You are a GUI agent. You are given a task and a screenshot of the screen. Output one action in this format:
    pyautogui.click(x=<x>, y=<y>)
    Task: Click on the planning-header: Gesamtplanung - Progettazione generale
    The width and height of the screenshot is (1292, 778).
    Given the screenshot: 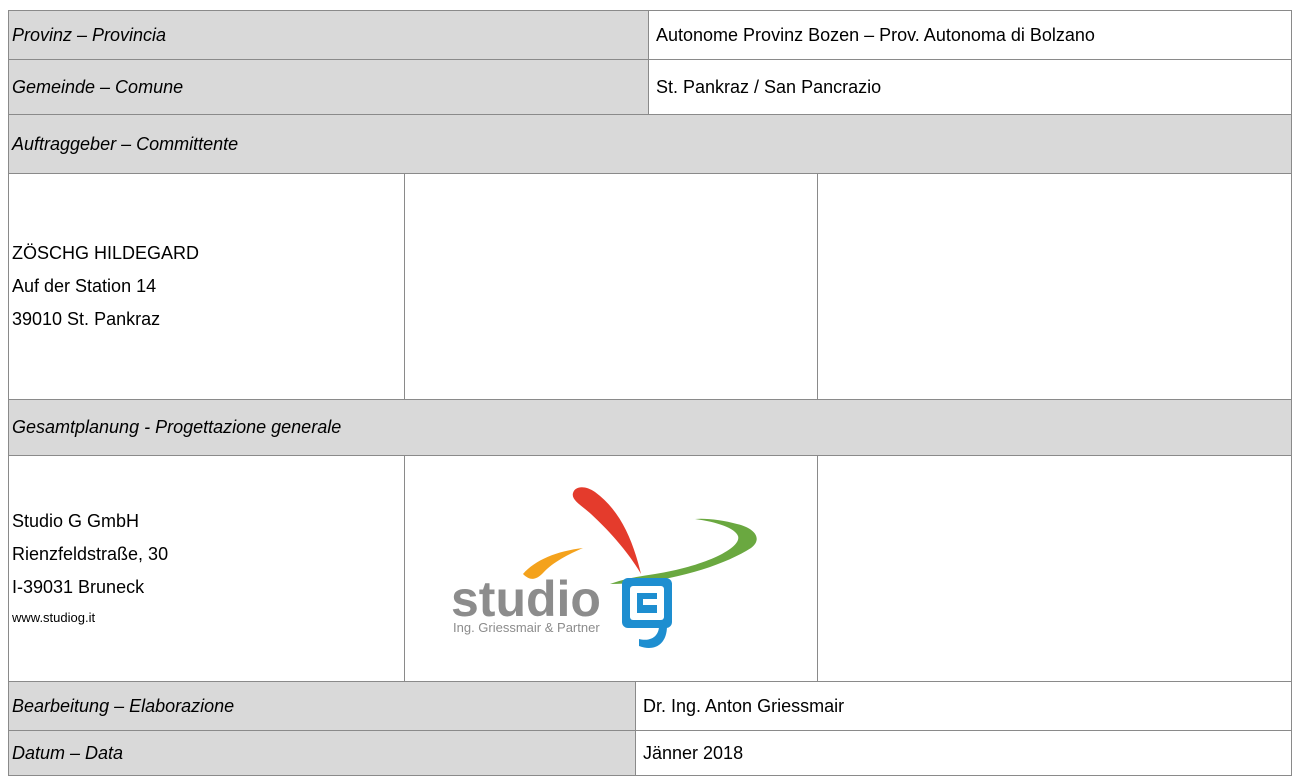 What is the action you would take?
    pyautogui.click(x=177, y=427)
    